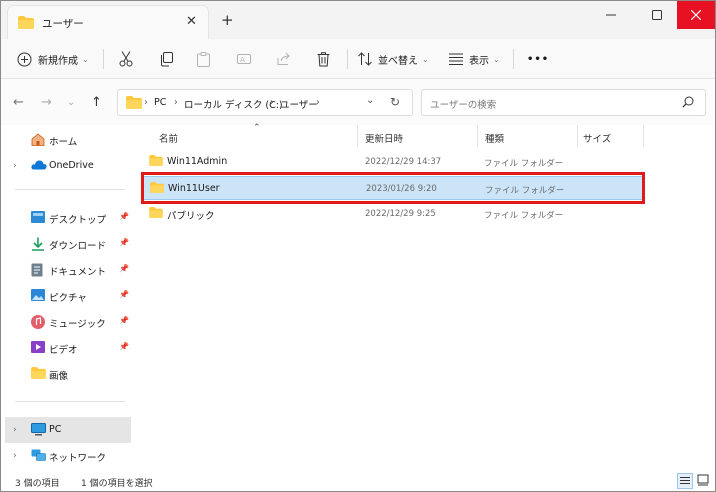 The width and height of the screenshot is (716, 492). I want to click on tiles-view-icon, so click(703, 480).